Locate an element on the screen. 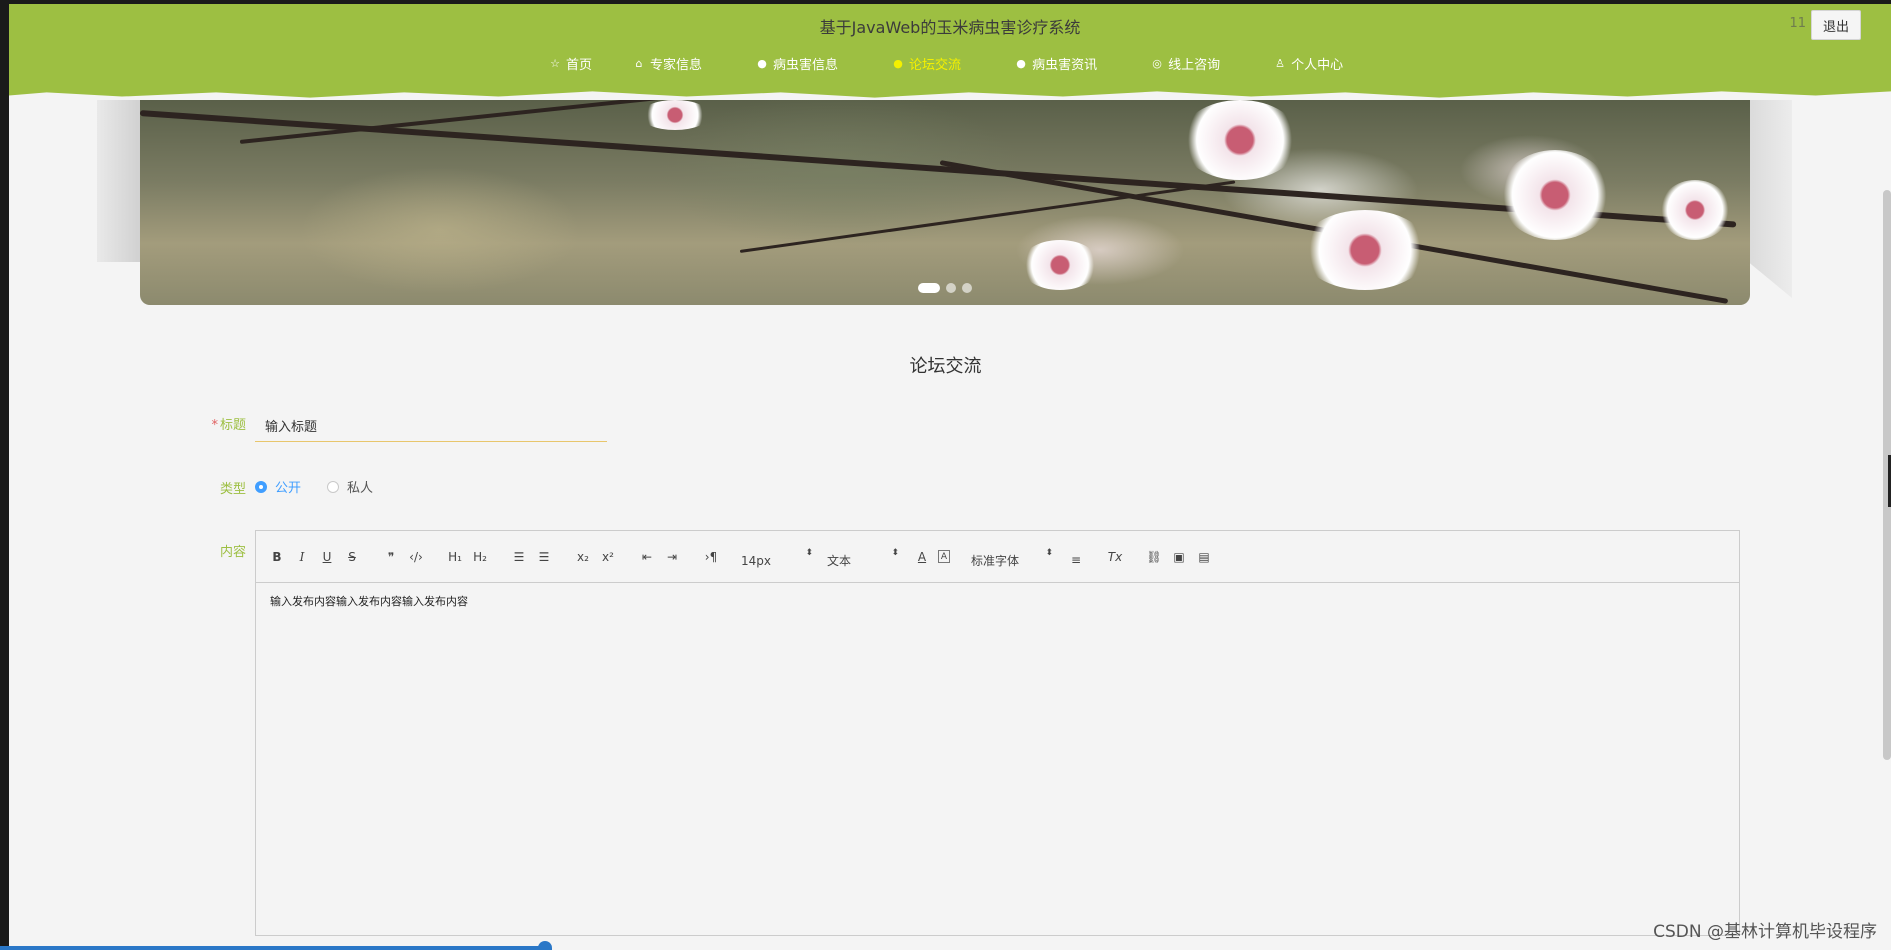 The width and height of the screenshot is (1891, 950). type-radio-group: 公开 私人 is located at coordinates (327, 486).